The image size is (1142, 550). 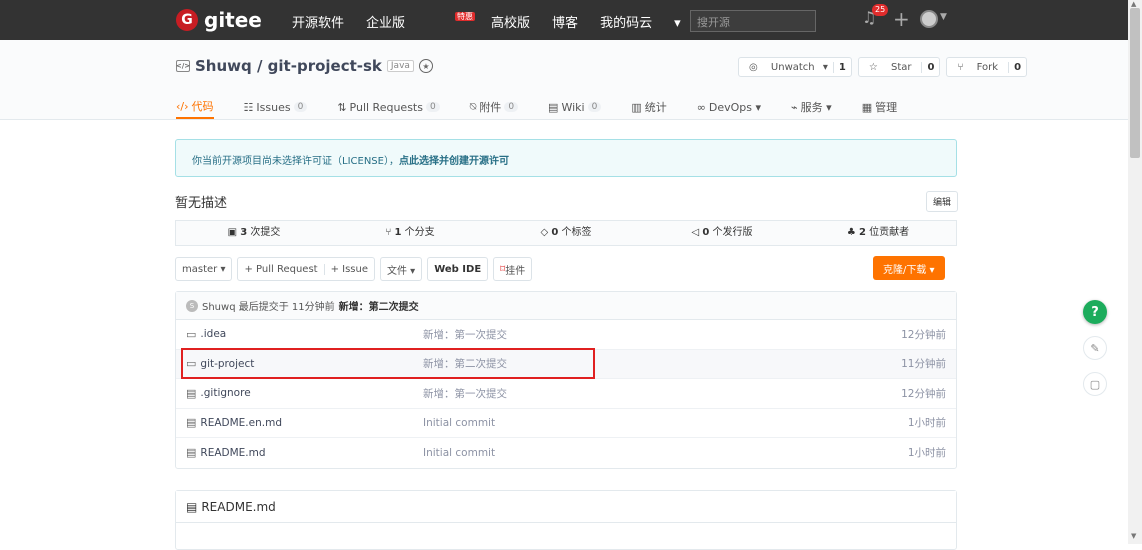 I want to click on tab-wiki: ▤ Wiki 0, so click(x=575, y=107).